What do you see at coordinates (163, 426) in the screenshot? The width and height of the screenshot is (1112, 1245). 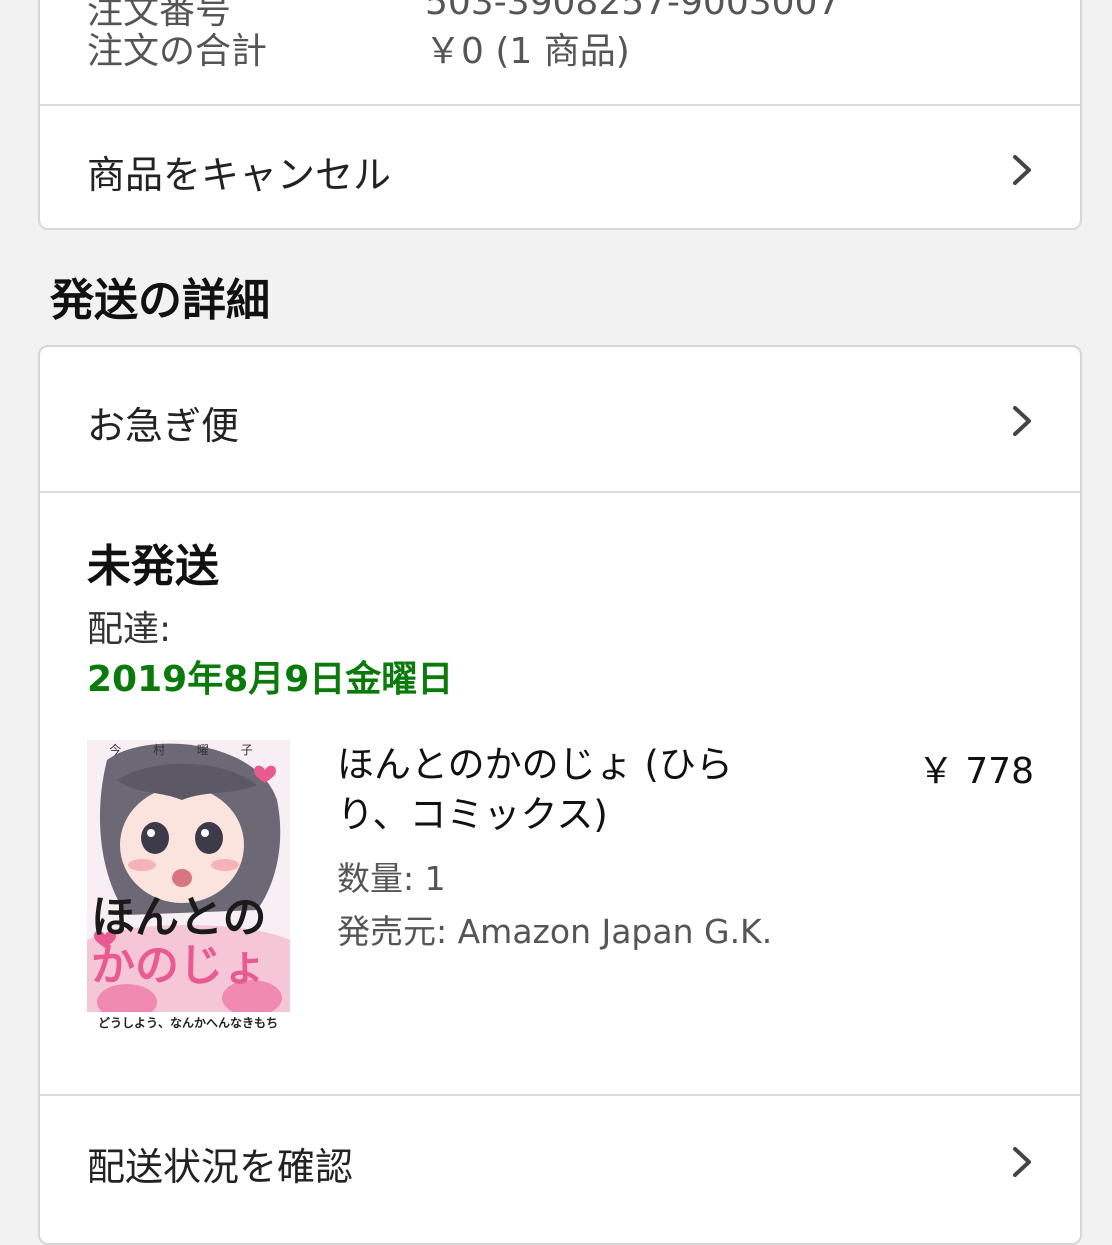 I see `shipping-speed-label: お急ぎ便` at bounding box center [163, 426].